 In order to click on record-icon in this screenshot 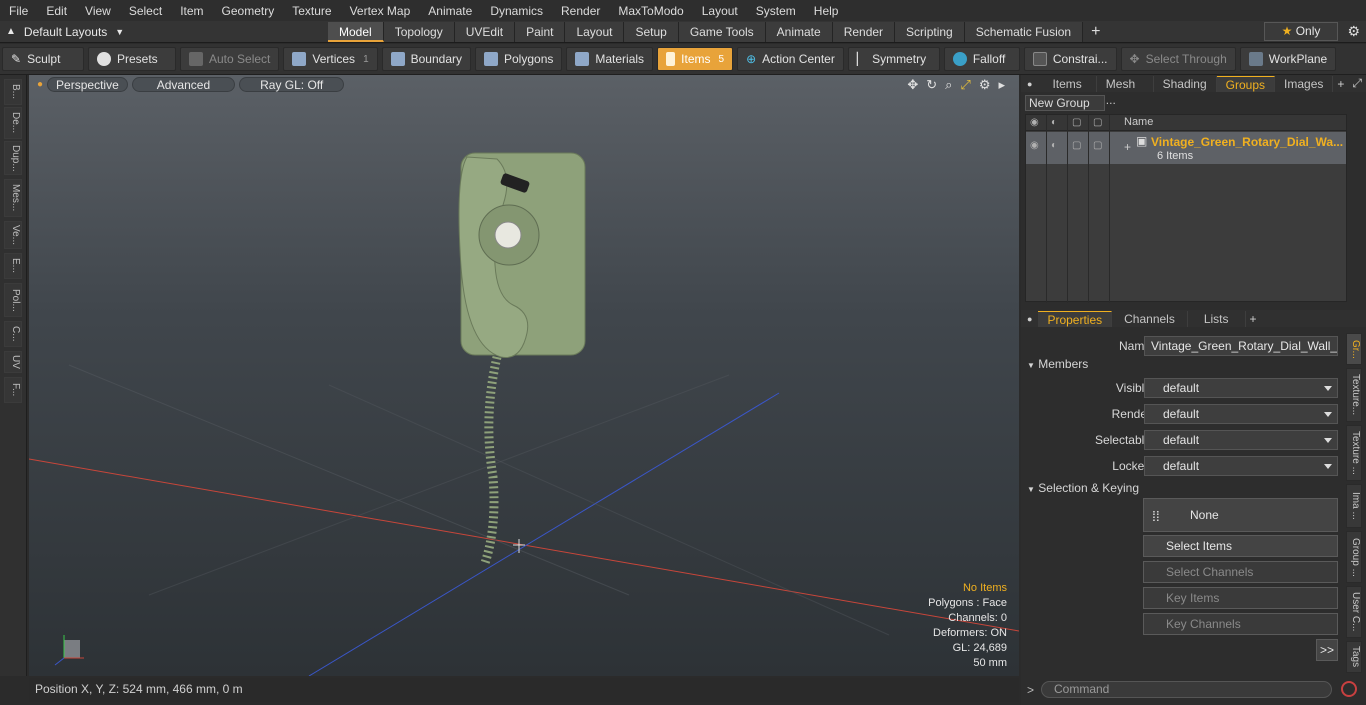, I will do `click(1349, 689)`.